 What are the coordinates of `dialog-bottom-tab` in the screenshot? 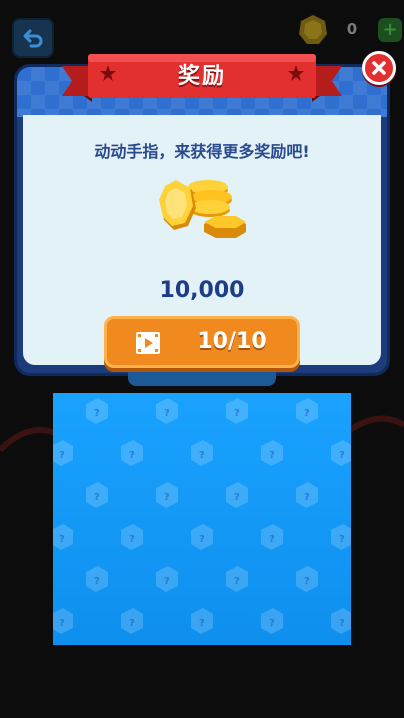 It's located at (202, 379).